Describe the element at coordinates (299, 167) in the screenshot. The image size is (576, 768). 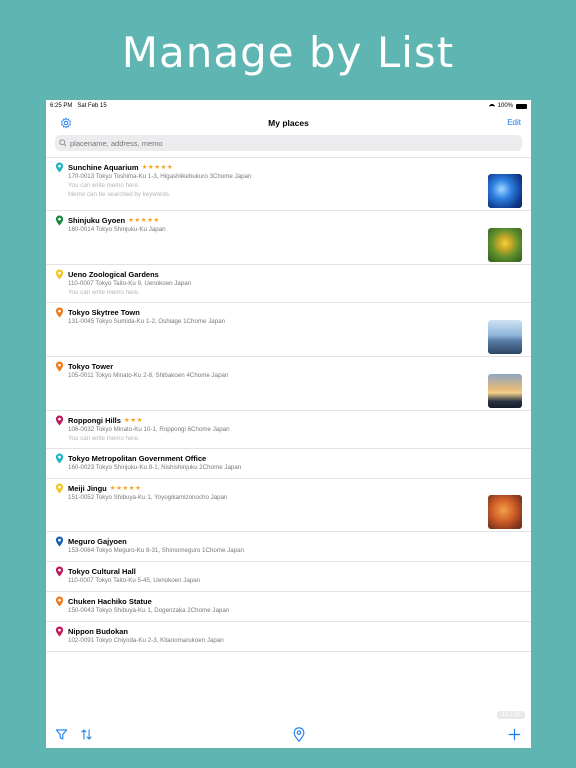
I see `place-name: Sunchine Aquarium ★★★★★` at that location.